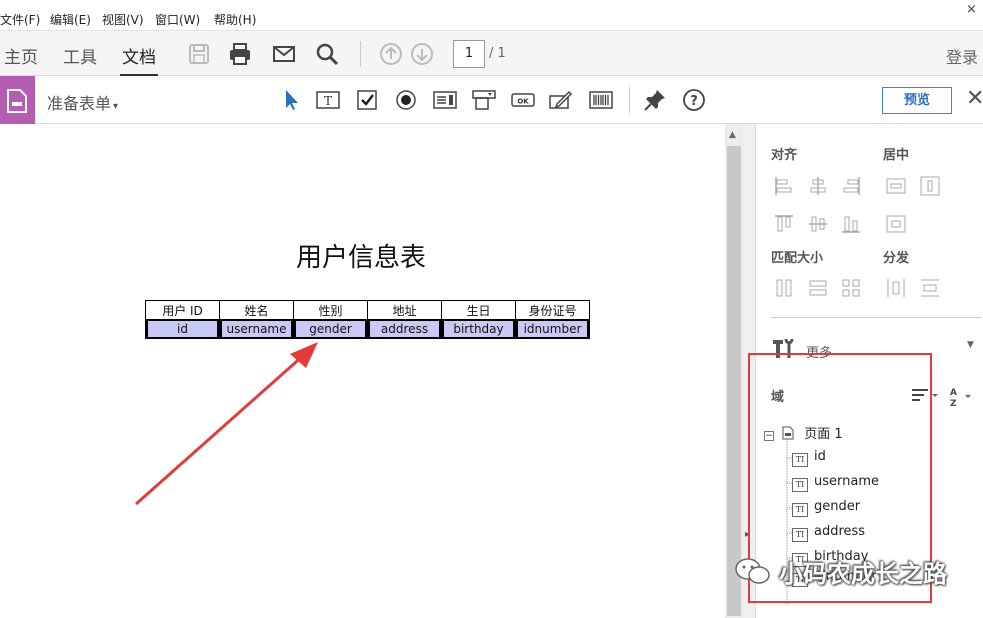  I want to click on align-middle-icon, so click(818, 224).